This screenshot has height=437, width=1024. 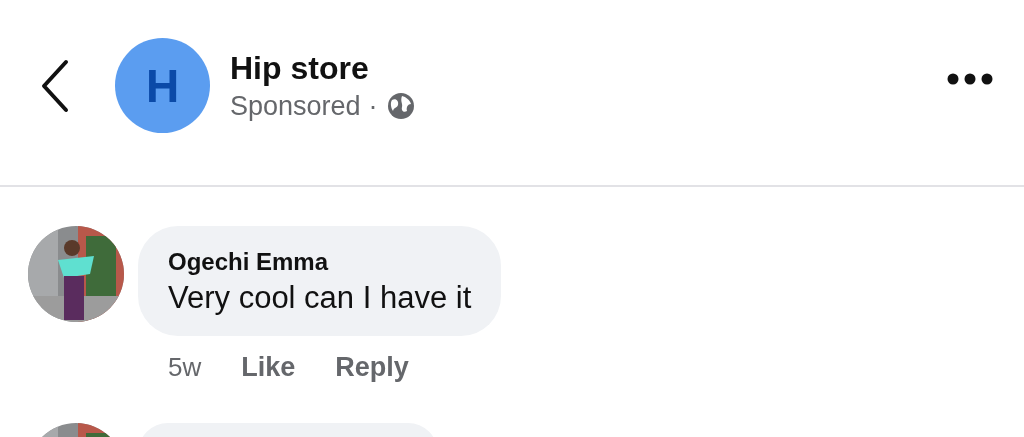 What do you see at coordinates (320, 298) in the screenshot?
I see `comment-text: Very cool can I have it` at bounding box center [320, 298].